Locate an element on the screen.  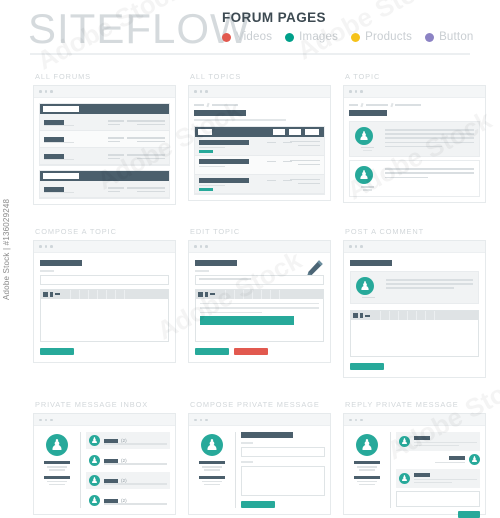
breadcrumb is located at coordinates (414, 105).